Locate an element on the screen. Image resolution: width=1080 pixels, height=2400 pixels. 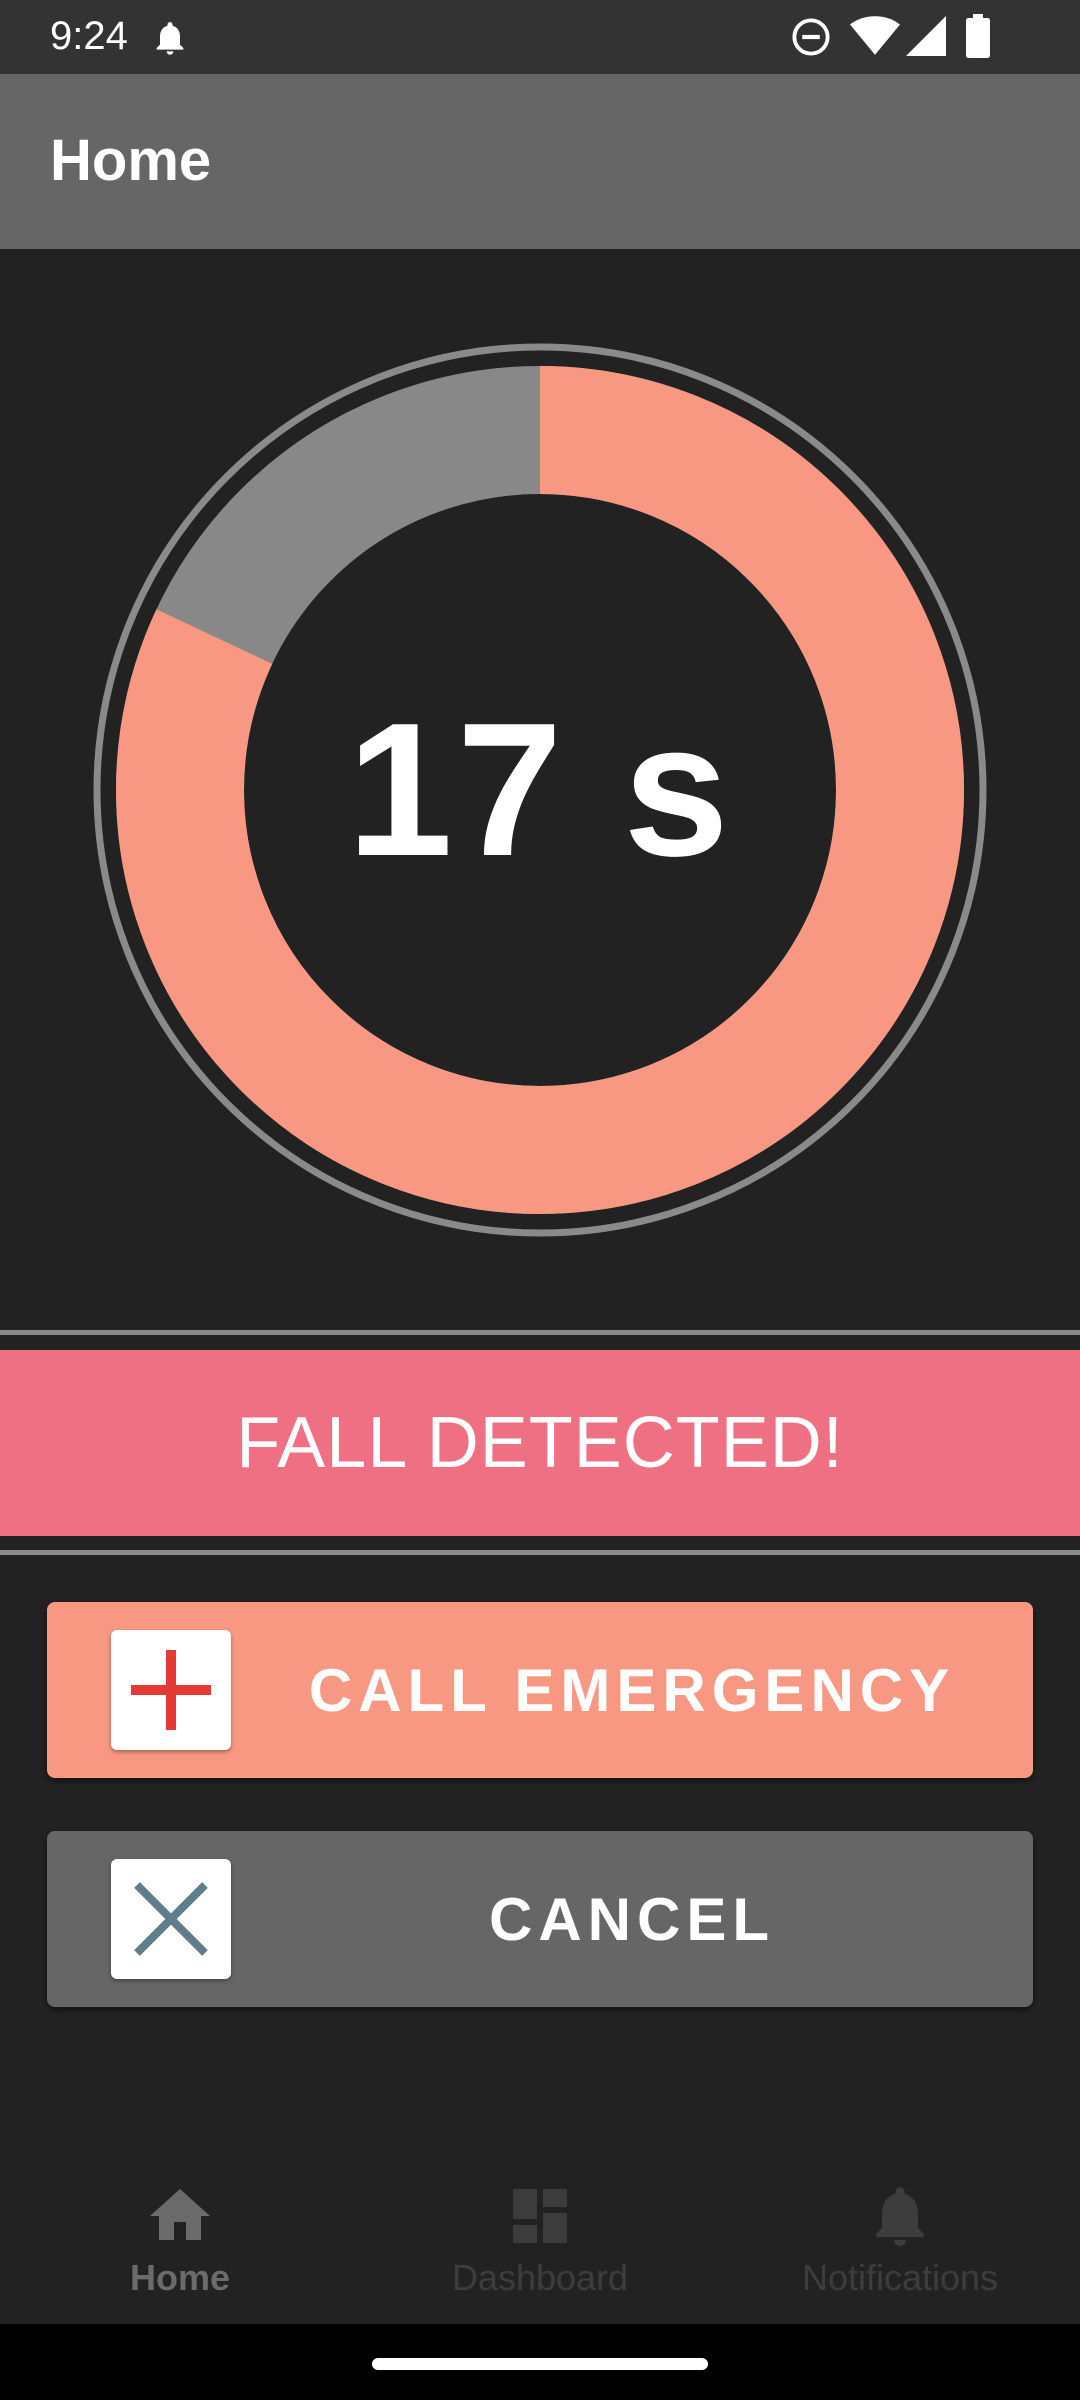
nav-item-dashboard: Dashboard is located at coordinates (540, 2232).